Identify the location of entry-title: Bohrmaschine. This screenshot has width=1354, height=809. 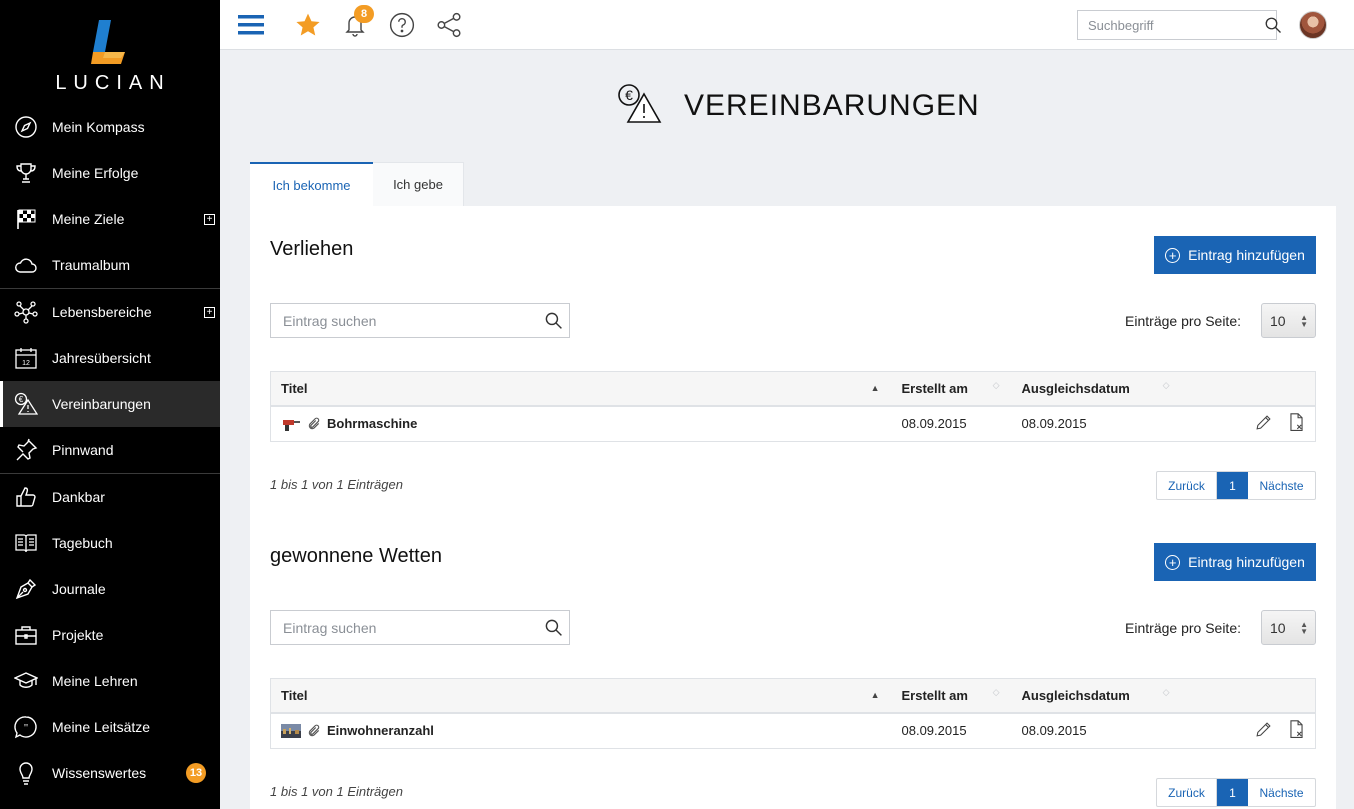
(372, 423).